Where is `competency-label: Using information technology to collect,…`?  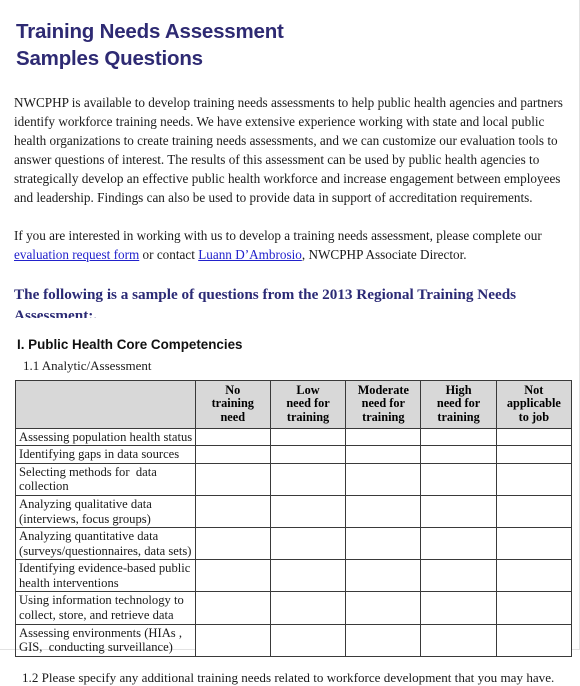
competency-label: Using information technology to collect,… is located at coordinates (105, 608).